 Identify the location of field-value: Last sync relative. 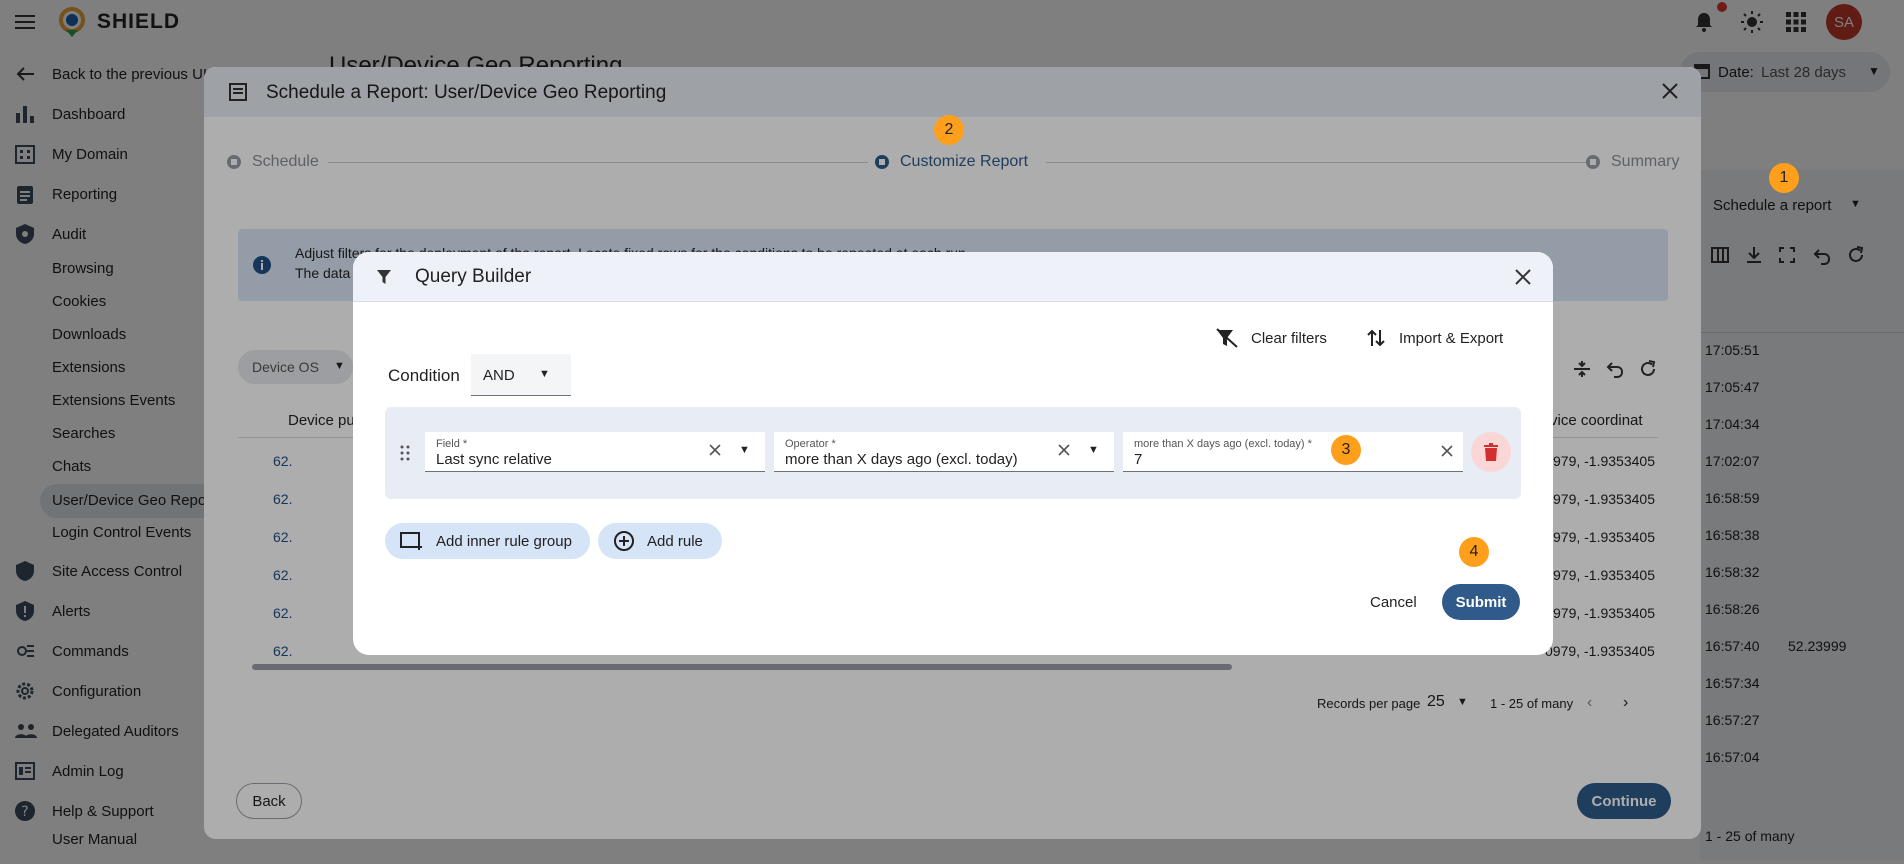
(494, 459).